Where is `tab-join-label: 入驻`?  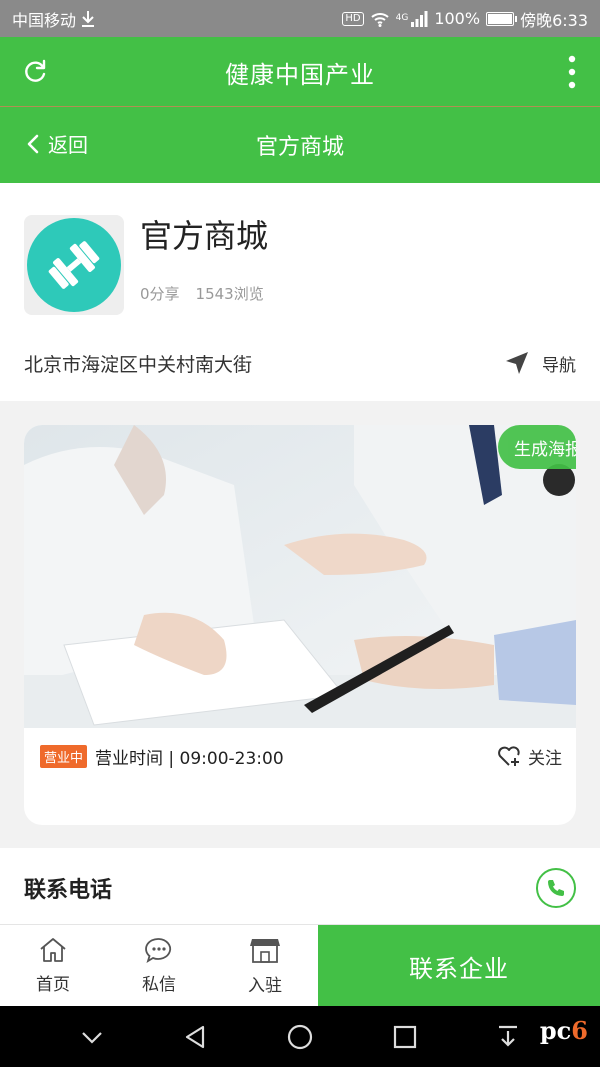
tab-join-label: 入驻 is located at coordinates (265, 986).